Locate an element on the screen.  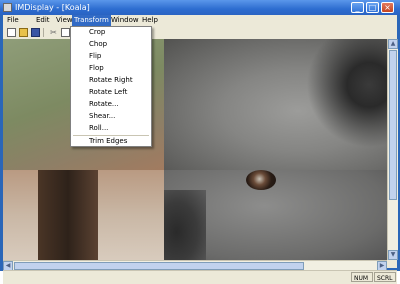
menu-help: Help is located at coordinates (150, 20).